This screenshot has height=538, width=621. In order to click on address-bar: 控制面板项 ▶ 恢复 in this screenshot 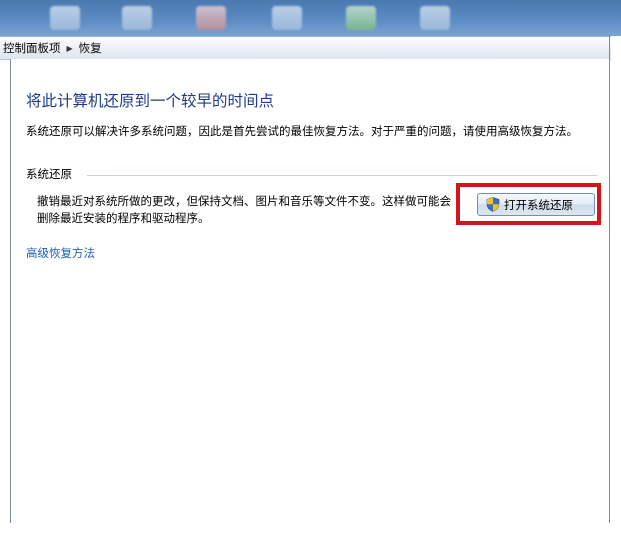, I will do `click(305, 48)`.